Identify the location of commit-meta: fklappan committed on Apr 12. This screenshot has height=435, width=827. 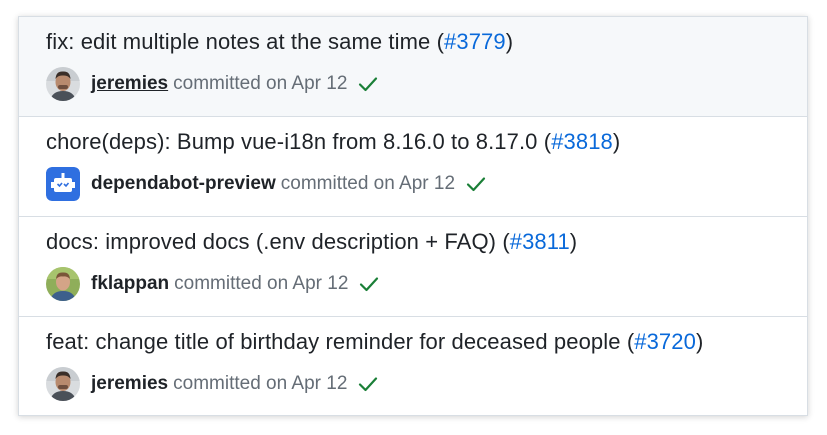
(213, 284).